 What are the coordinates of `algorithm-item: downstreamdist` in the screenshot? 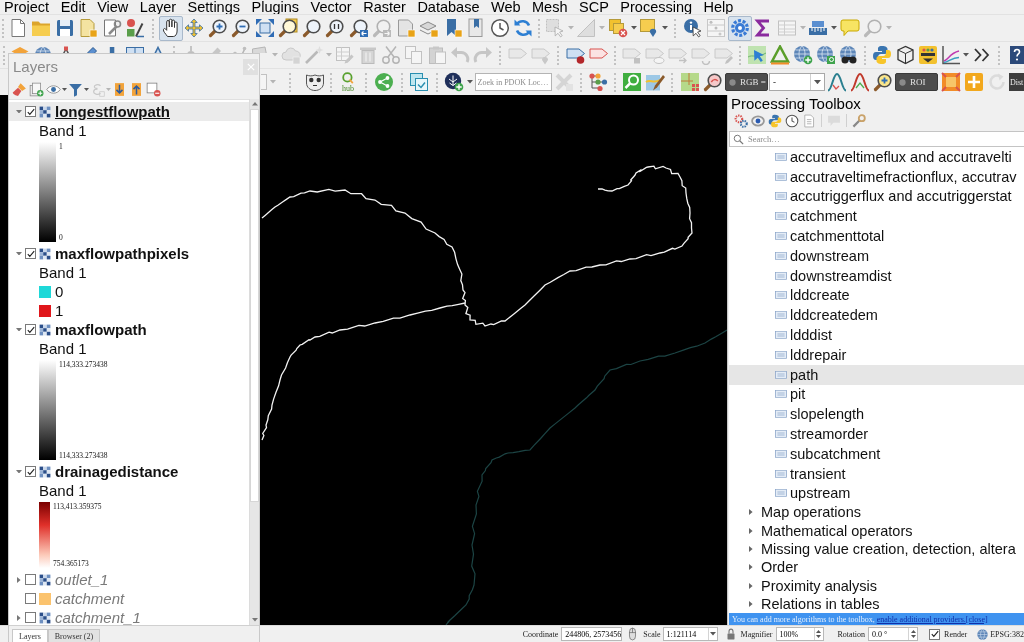 It's located at (841, 275).